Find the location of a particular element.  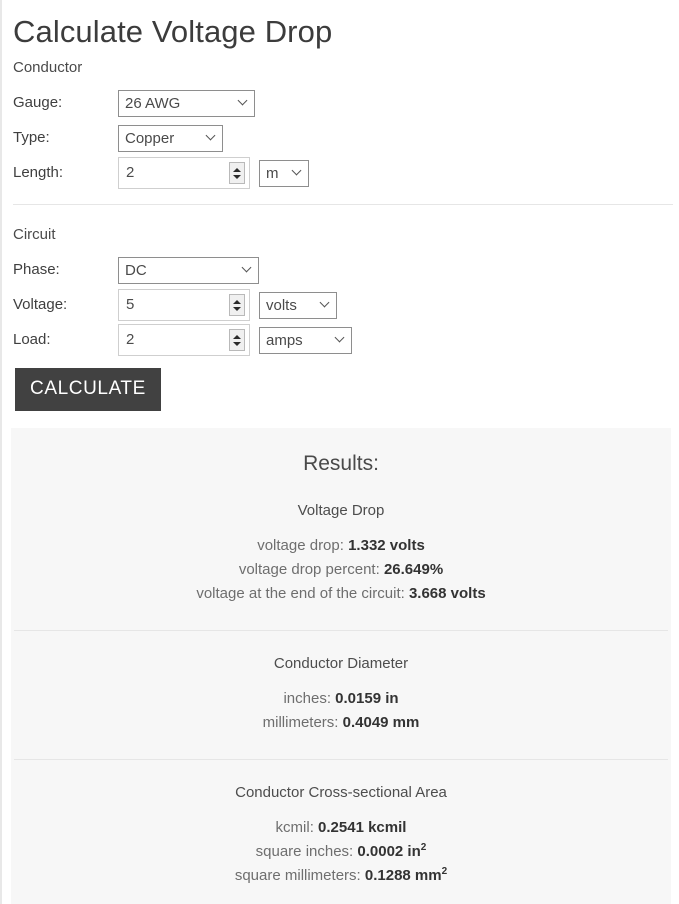

result-line-label: voltage drop: is located at coordinates (300, 545).